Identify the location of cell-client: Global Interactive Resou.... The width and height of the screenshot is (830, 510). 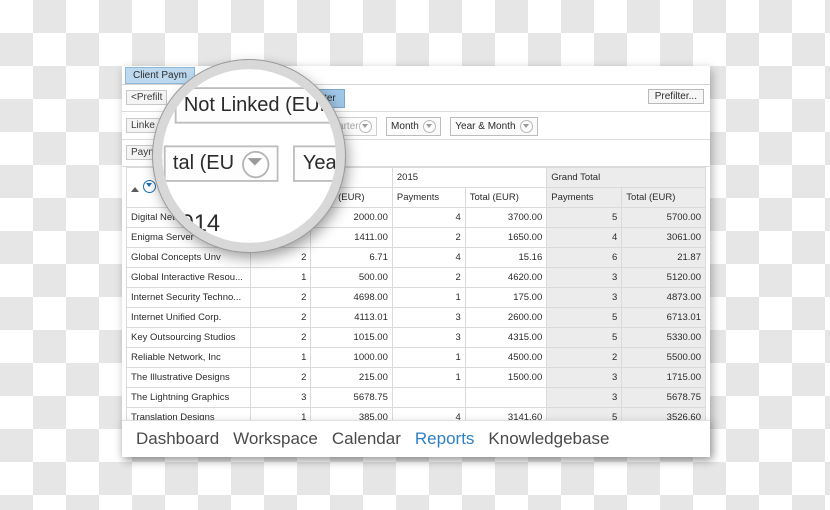
(188, 277).